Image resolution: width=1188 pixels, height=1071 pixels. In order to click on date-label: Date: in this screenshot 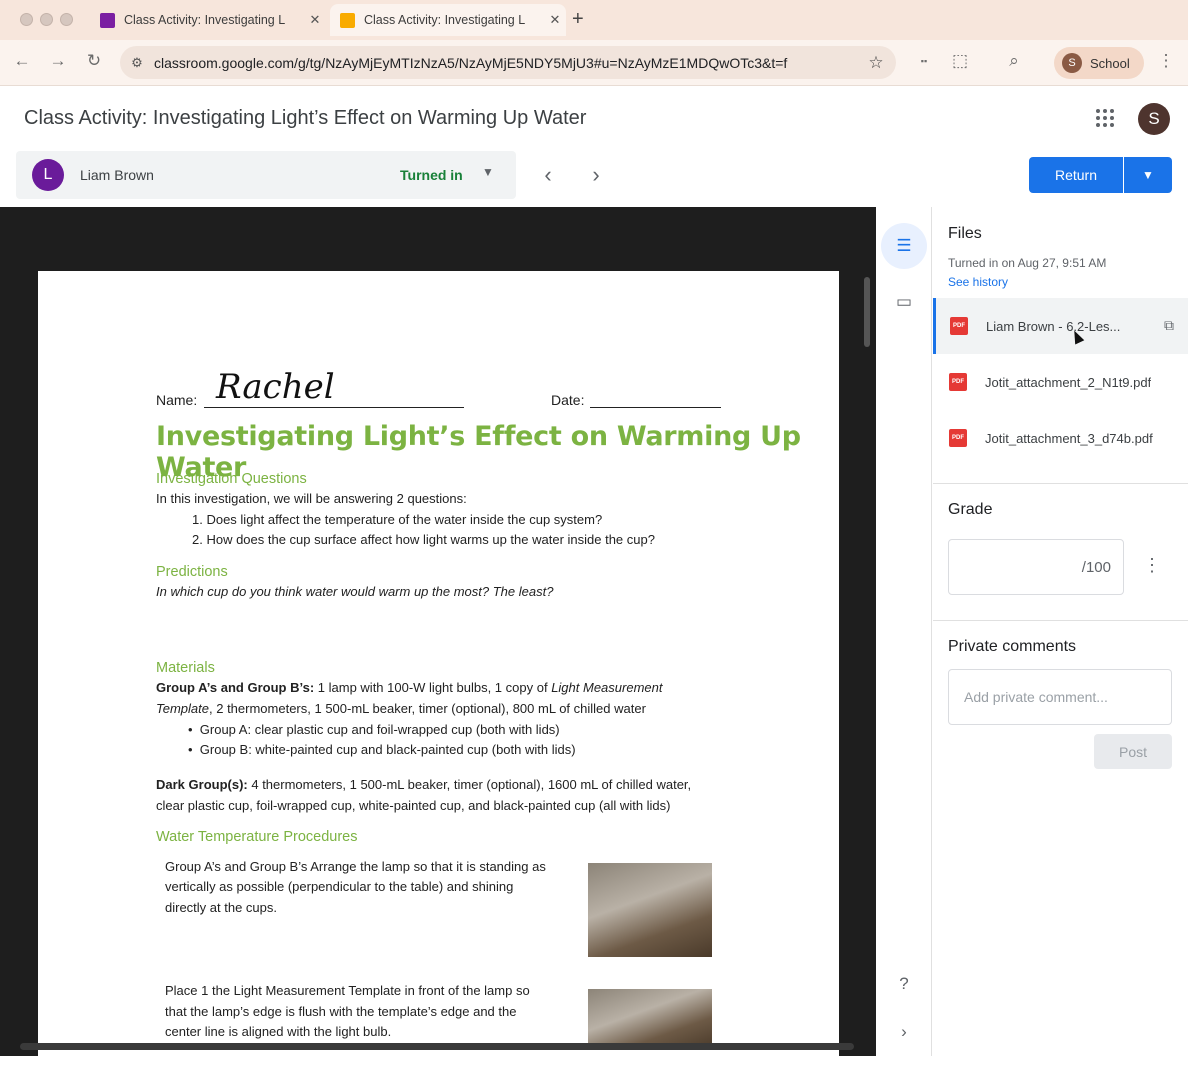, I will do `click(568, 400)`.